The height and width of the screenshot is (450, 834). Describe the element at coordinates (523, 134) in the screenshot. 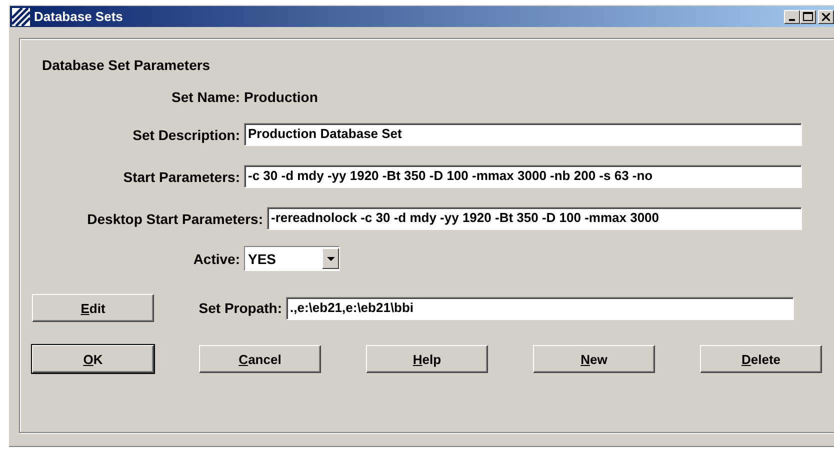

I see `text-field: Production Database Set` at that location.